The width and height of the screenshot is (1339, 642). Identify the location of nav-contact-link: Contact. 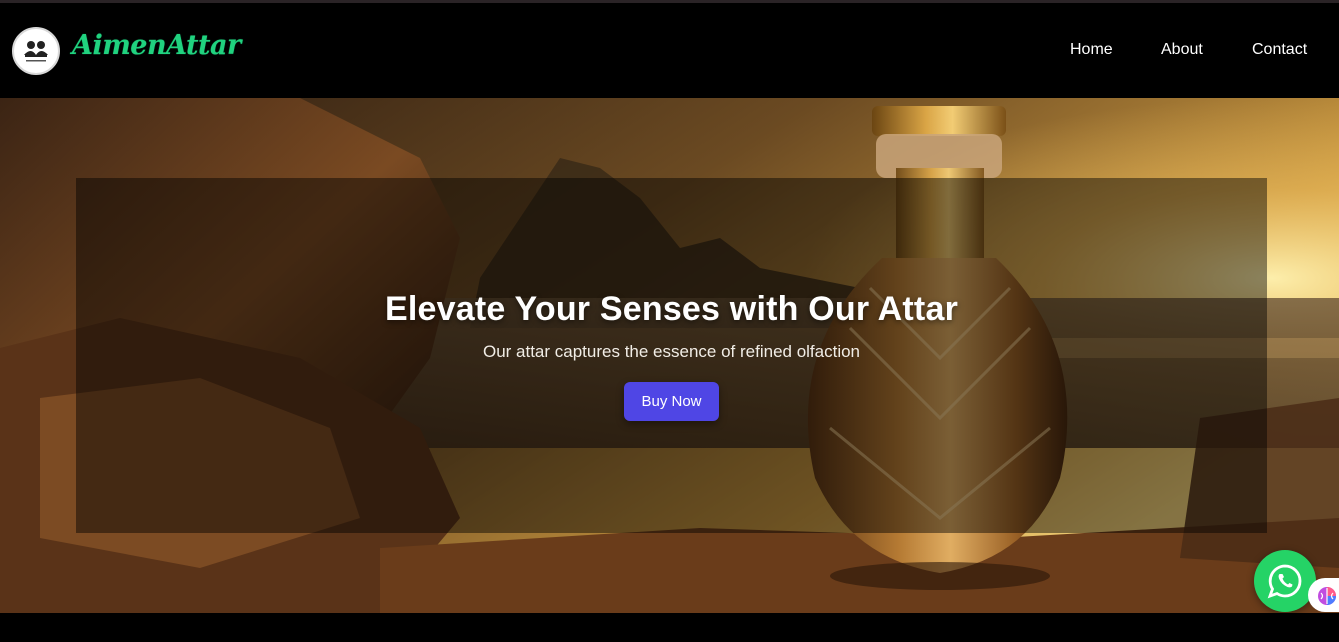
(1279, 50).